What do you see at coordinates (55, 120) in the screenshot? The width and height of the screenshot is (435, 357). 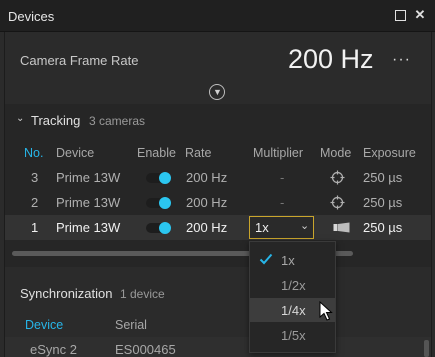 I see `tracking-title: Tracking` at bounding box center [55, 120].